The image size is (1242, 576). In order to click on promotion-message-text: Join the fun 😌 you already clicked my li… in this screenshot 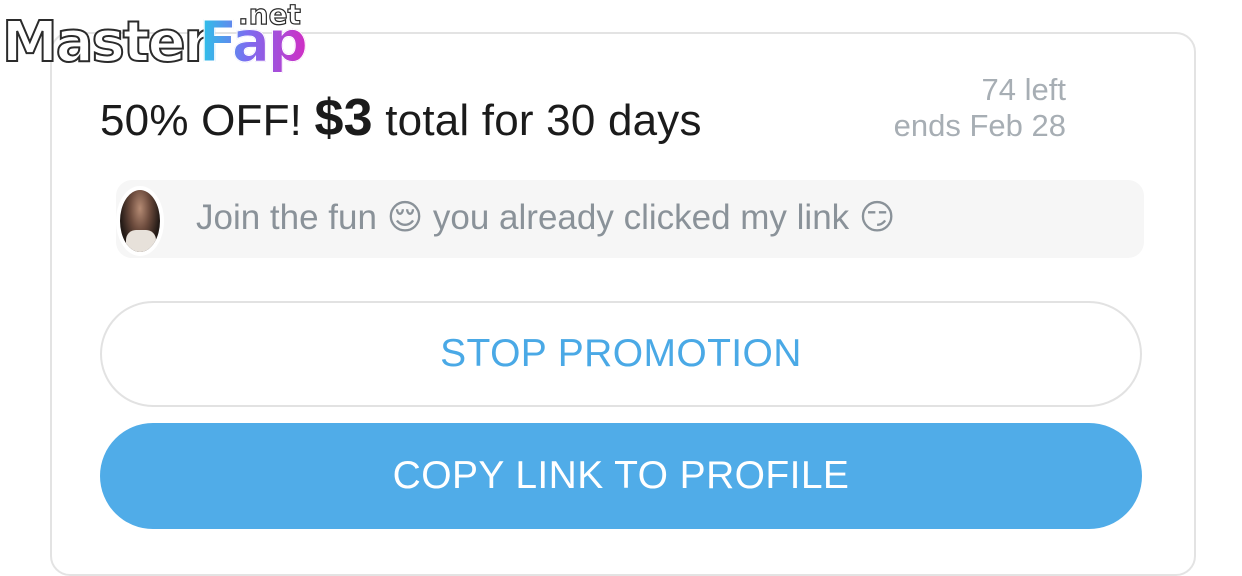, I will do `click(546, 217)`.